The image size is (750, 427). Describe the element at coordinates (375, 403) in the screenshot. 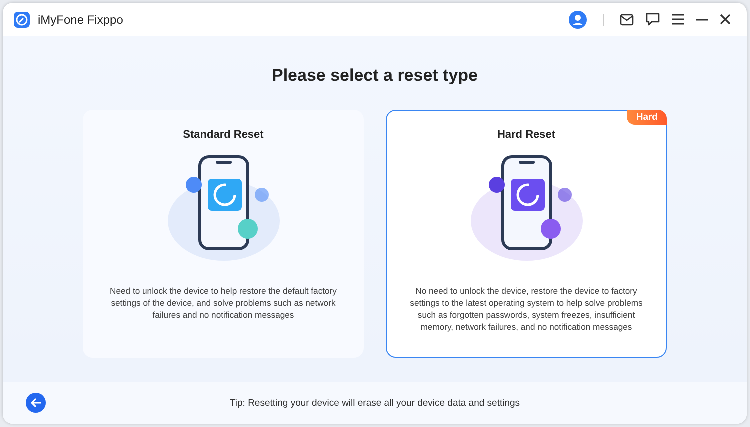

I see `tip-text: Tip: Resetting your device will erase all your device data and settings` at that location.